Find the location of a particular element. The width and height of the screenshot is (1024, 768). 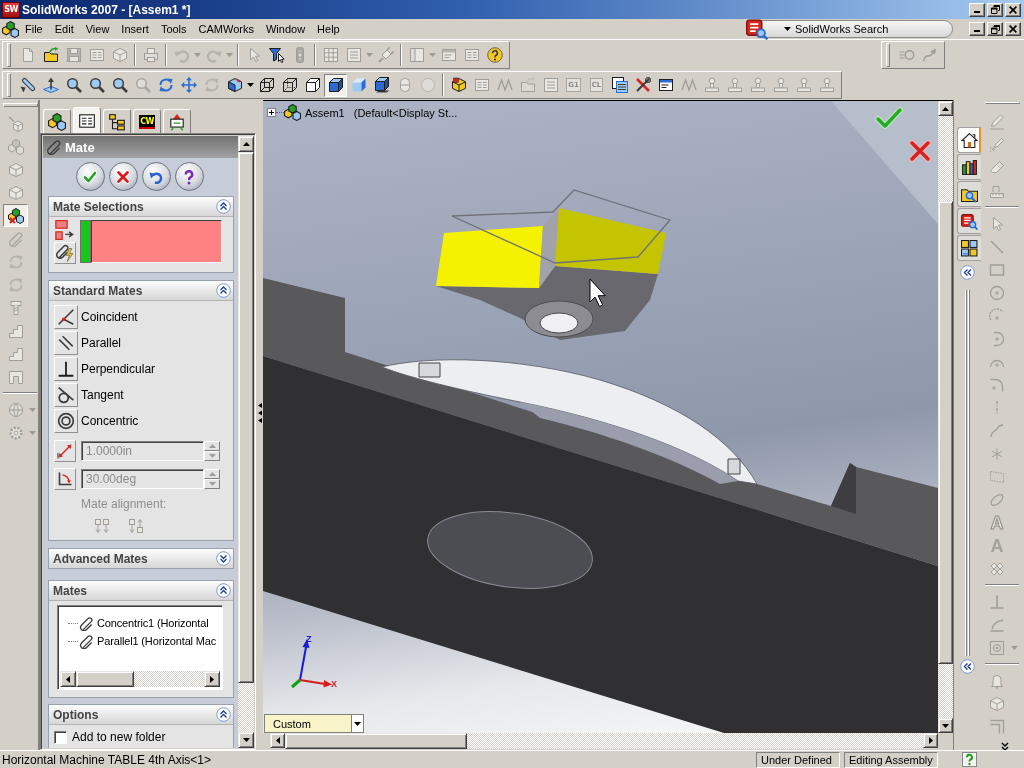

help-button is located at coordinates (189, 176).